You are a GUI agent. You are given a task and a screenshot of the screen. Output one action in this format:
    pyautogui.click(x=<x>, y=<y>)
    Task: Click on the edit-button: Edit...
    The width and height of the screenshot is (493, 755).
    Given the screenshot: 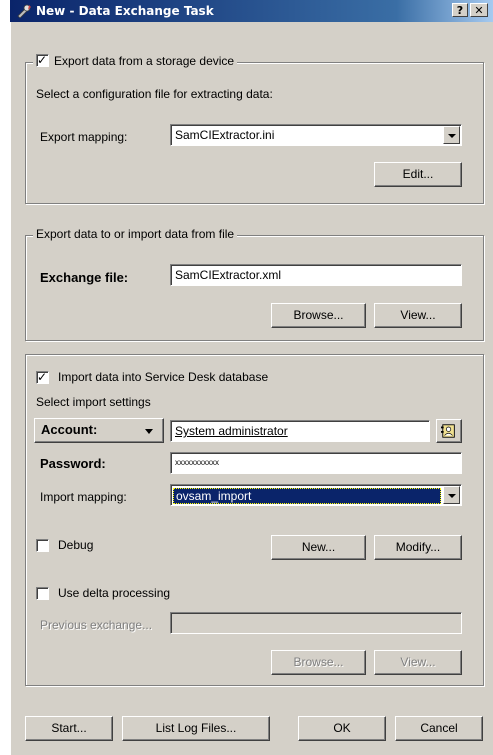 What is the action you would take?
    pyautogui.click(x=418, y=174)
    